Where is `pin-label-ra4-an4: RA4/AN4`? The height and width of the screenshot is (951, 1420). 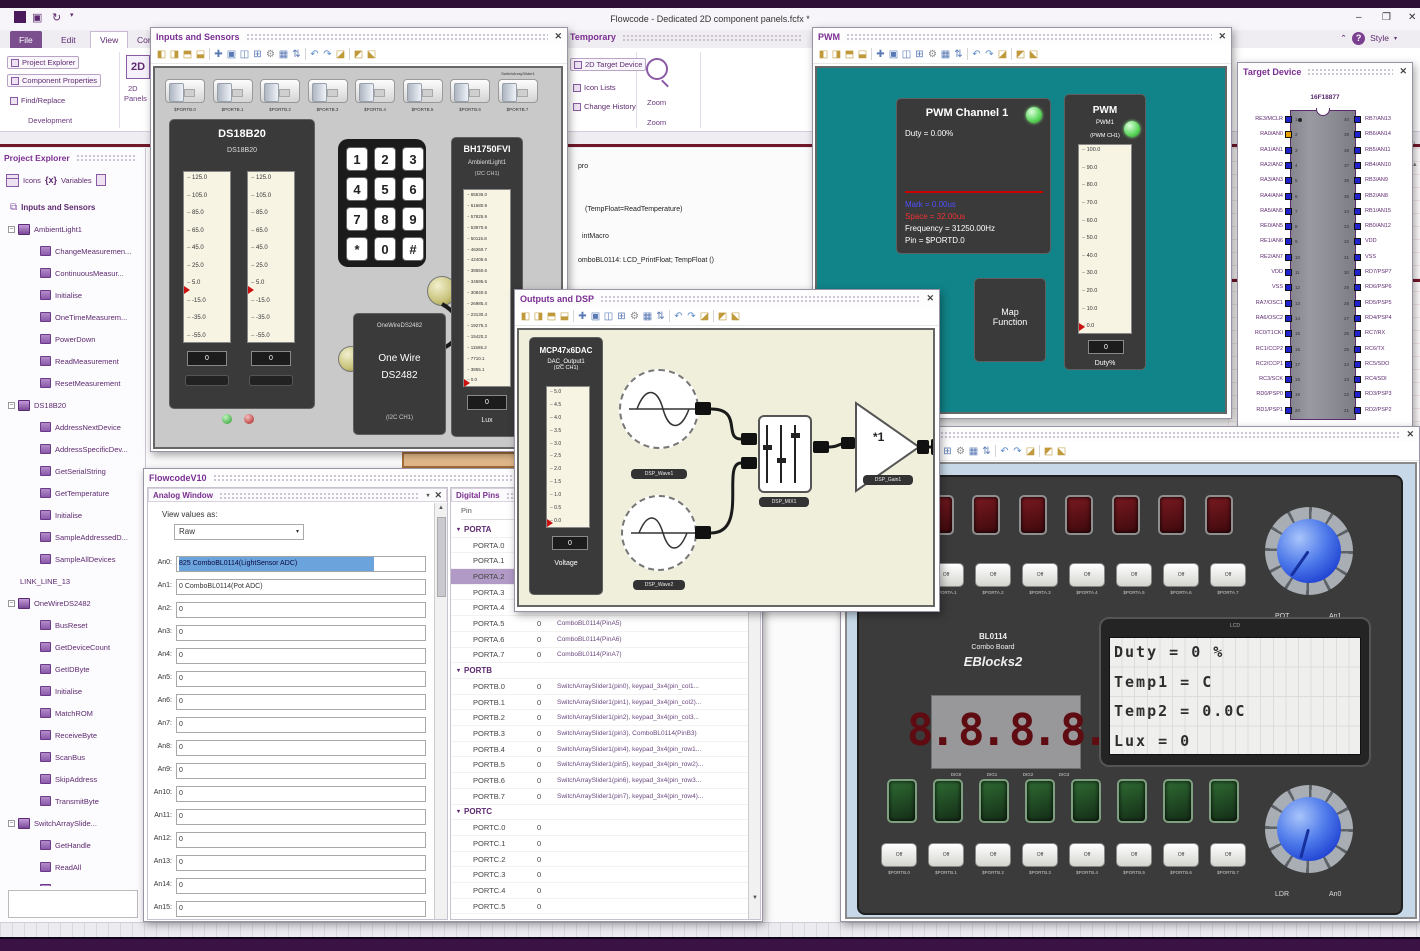
pin-label-ra4-an4: RA4/AN4 is located at coordinates (1261, 197).